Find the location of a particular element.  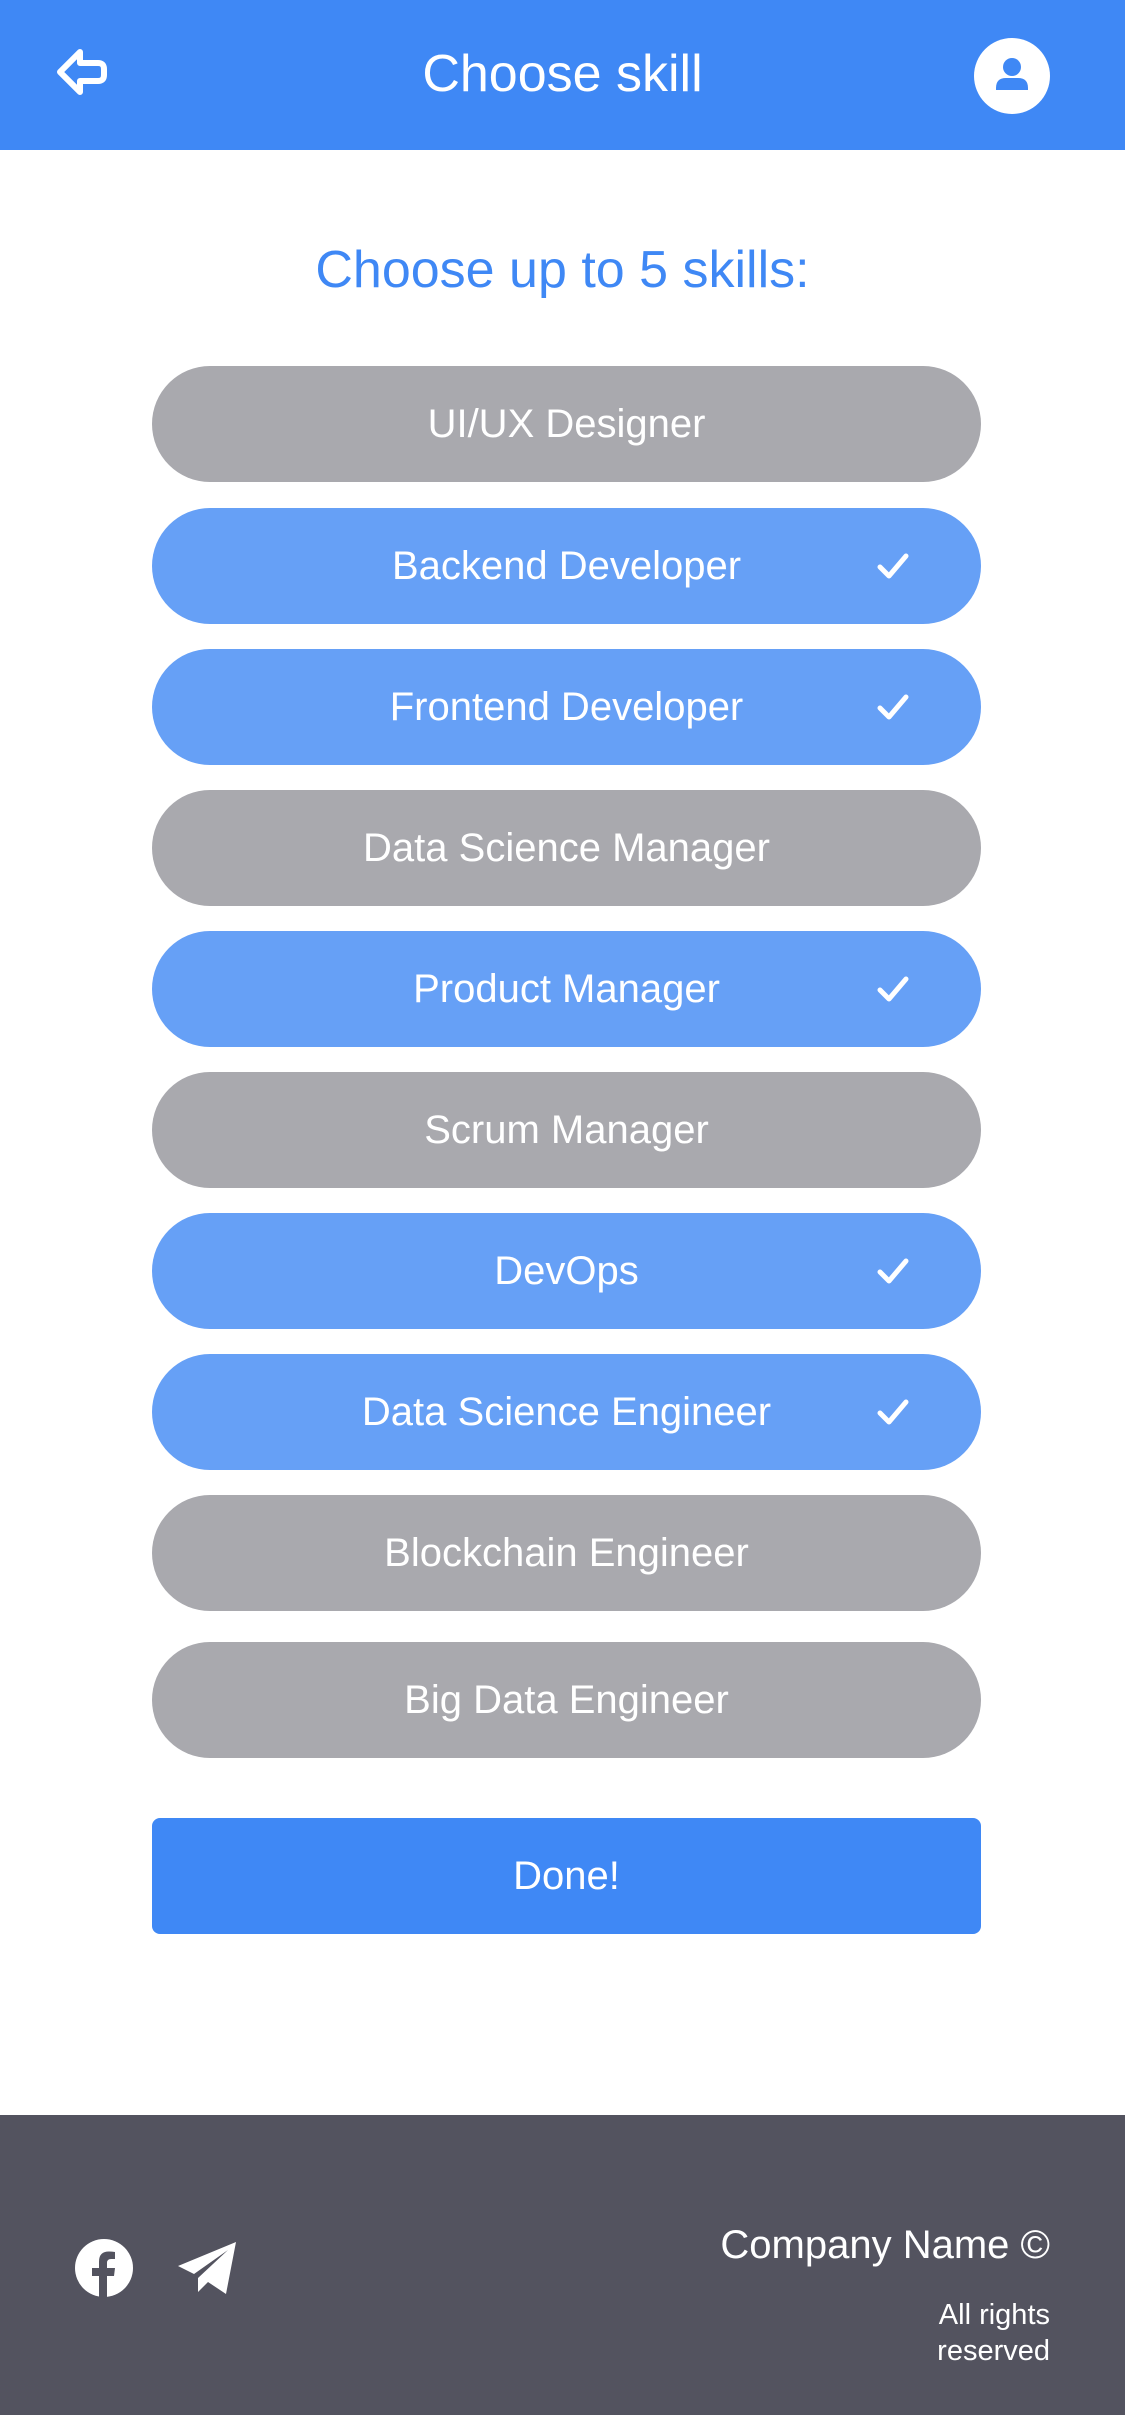

app-footer: Company Name © All rights reserved is located at coordinates (562, 2265).